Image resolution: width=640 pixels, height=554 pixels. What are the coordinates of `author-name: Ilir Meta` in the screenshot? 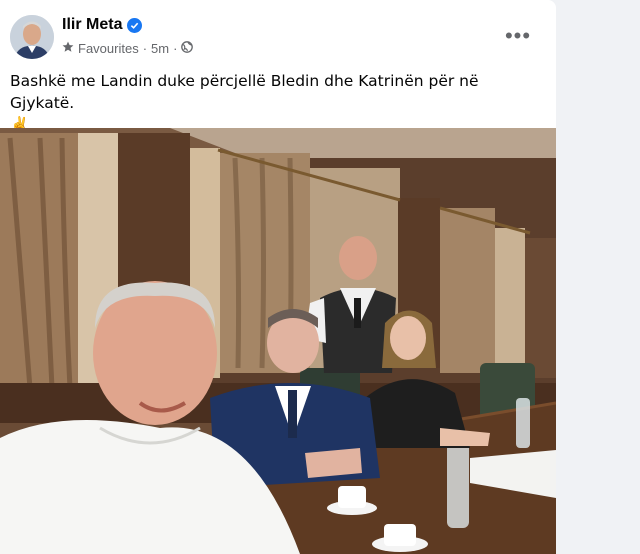 It's located at (92, 25).